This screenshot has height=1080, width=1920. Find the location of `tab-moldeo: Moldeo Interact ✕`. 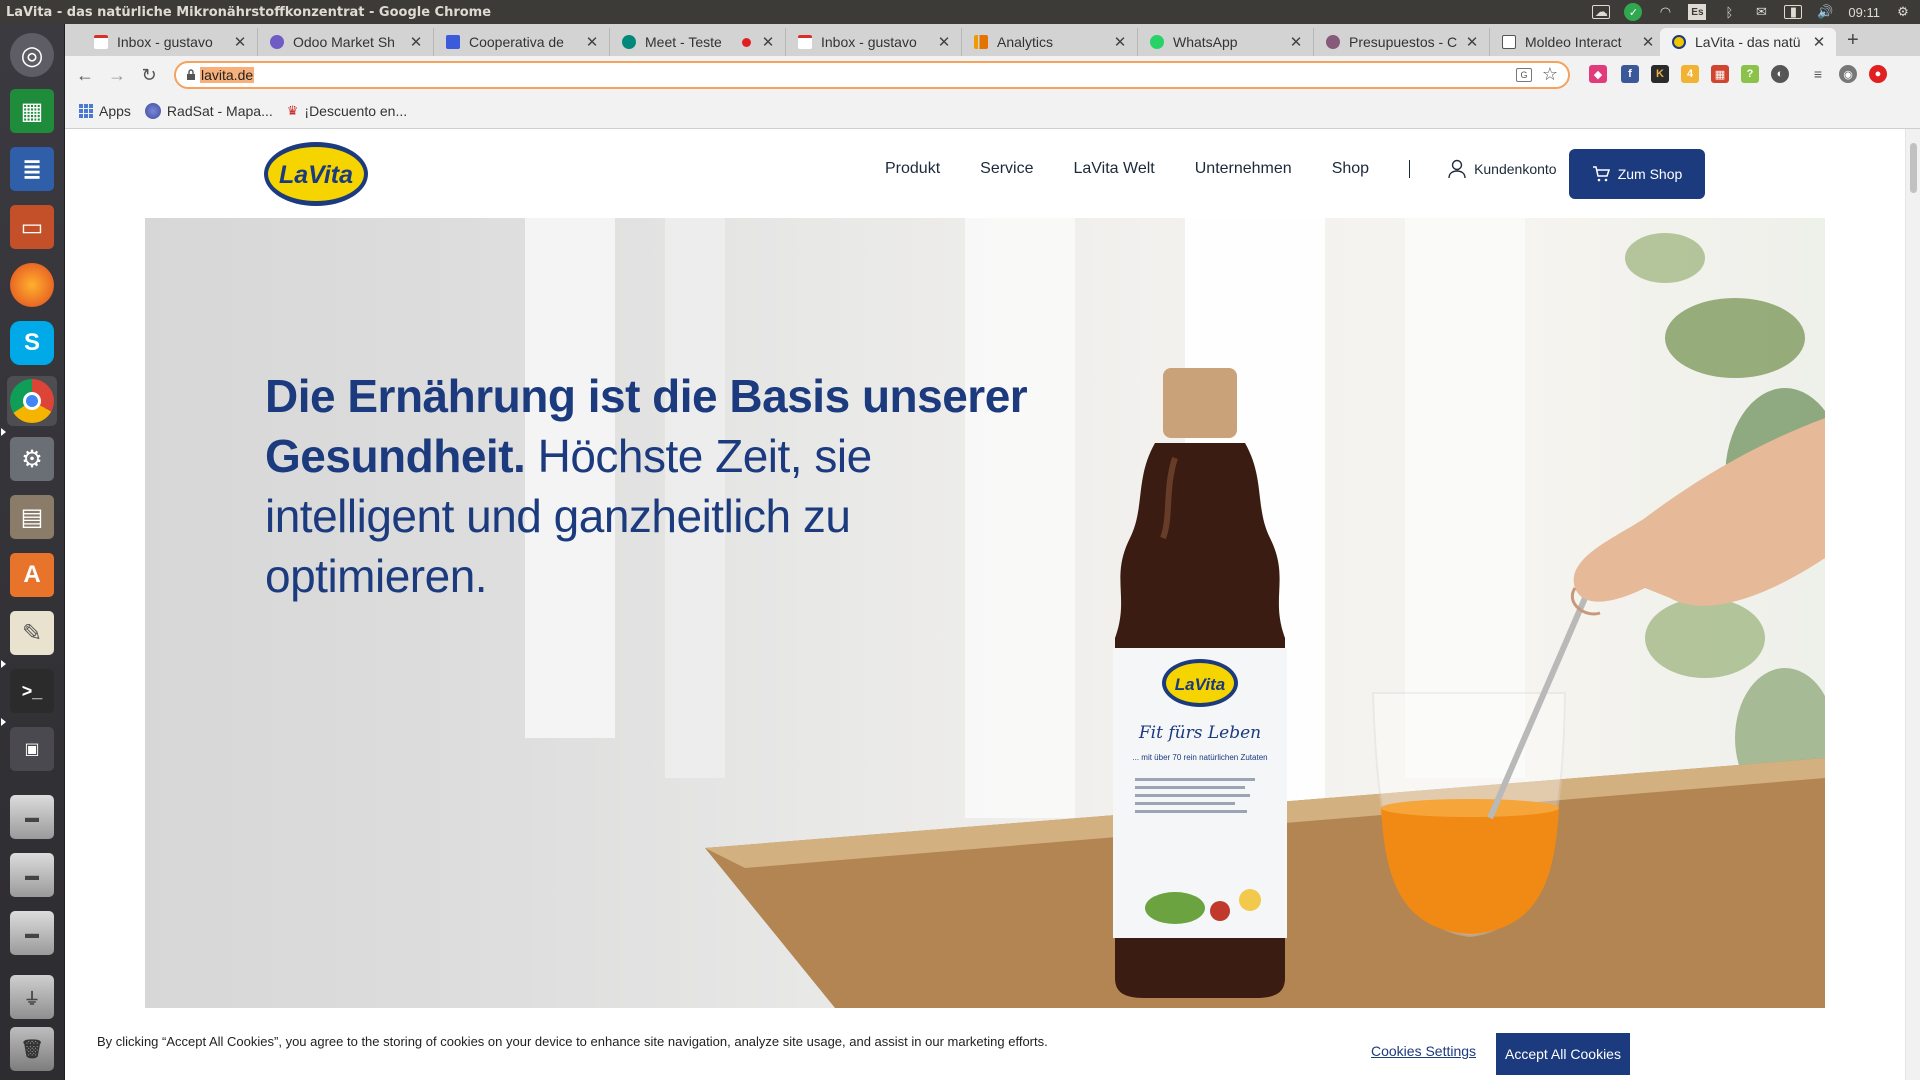

tab-moldeo: Moldeo Interact ✕ is located at coordinates (1578, 42).